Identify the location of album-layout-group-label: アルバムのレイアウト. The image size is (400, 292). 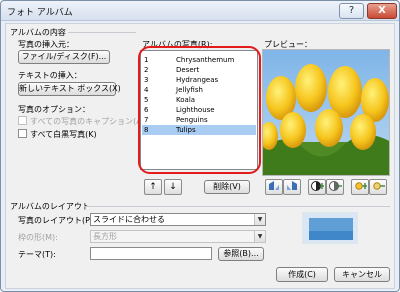
(50, 206).